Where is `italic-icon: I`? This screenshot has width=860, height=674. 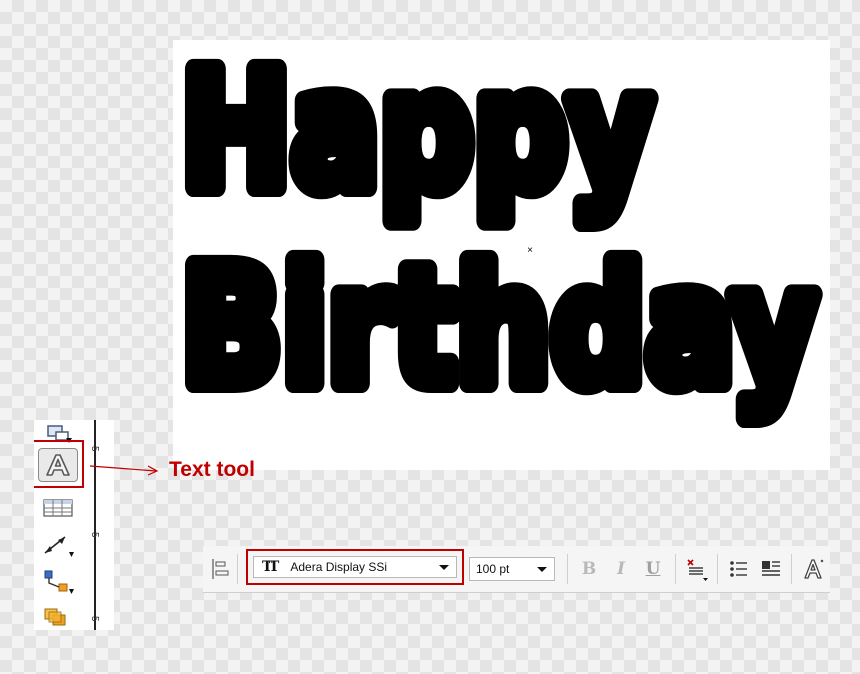 italic-icon: I is located at coordinates (621, 569).